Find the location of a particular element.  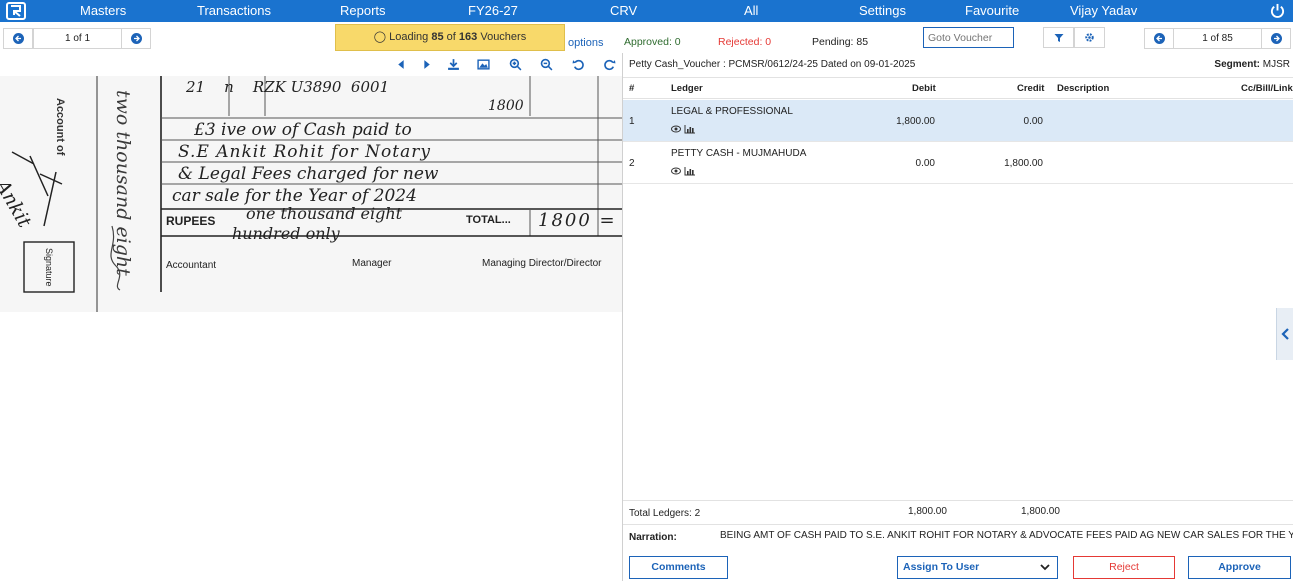

narration-label: Narration: is located at coordinates (653, 537).